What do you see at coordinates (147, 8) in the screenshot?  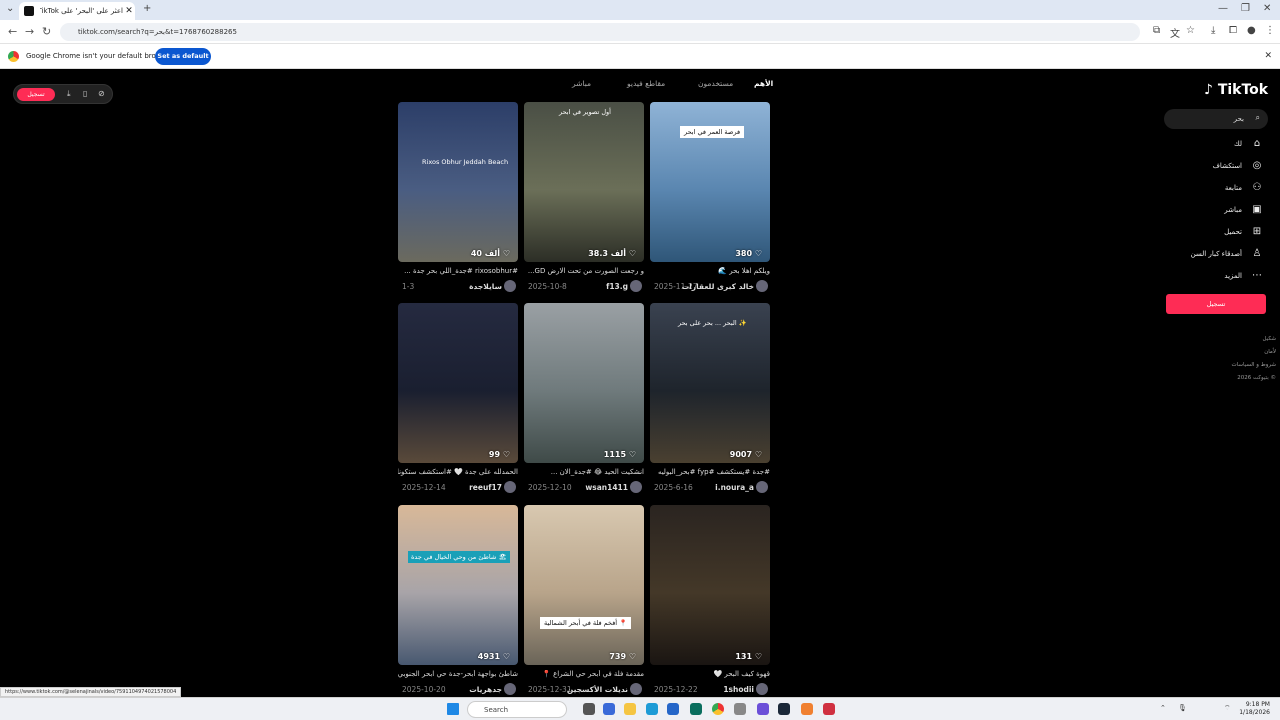 I see `new-tab-icon: +` at bounding box center [147, 8].